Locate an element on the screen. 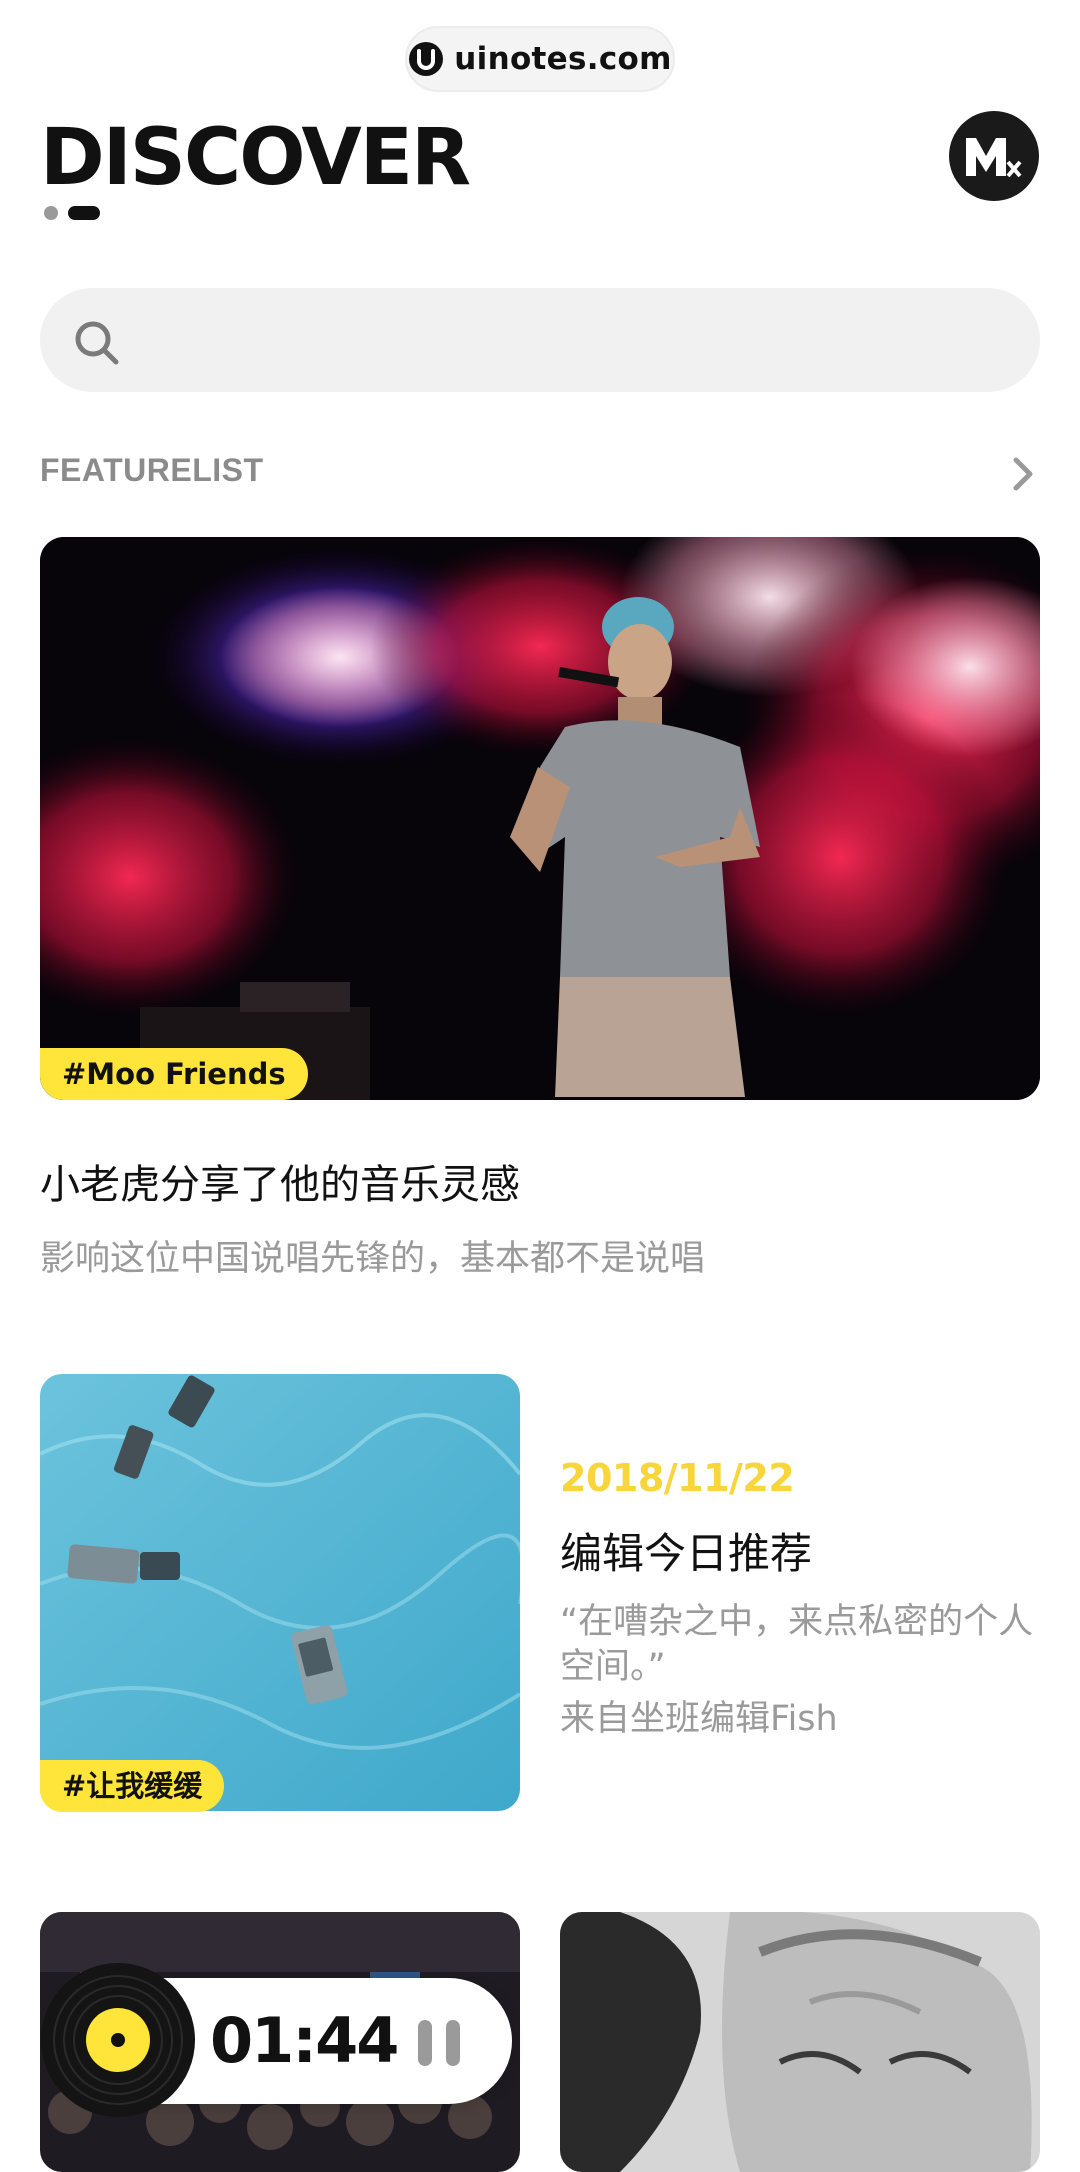 The width and height of the screenshot is (1080, 2172). page-title: DISCOVER is located at coordinates (255, 158).